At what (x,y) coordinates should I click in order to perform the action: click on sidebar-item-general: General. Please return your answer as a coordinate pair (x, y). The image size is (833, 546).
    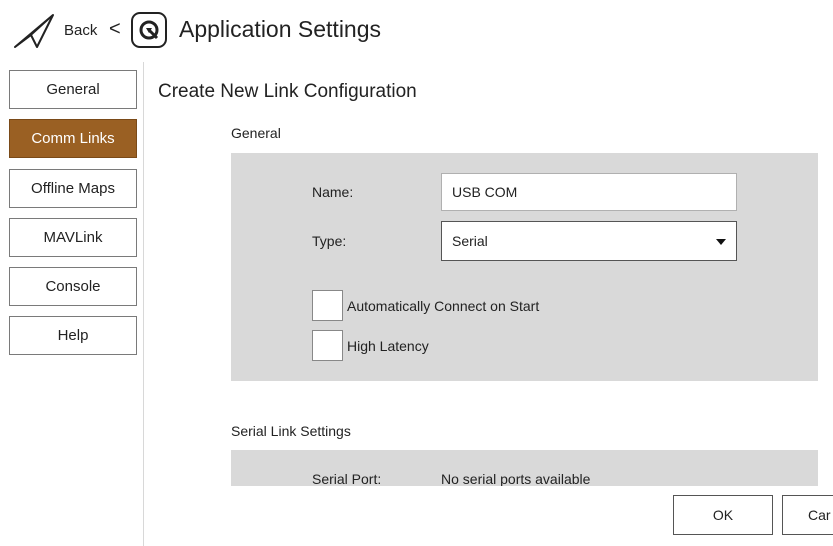
    Looking at the image, I should click on (73, 89).